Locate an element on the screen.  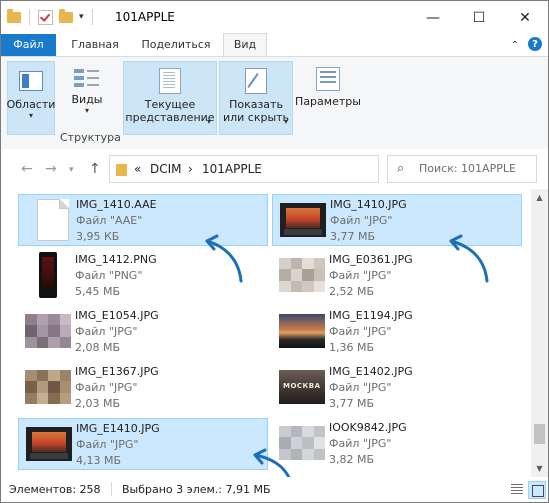
file-item: IMG_1412.PNG Файл "PNG" 5,45 МБ is located at coordinates (143, 276).